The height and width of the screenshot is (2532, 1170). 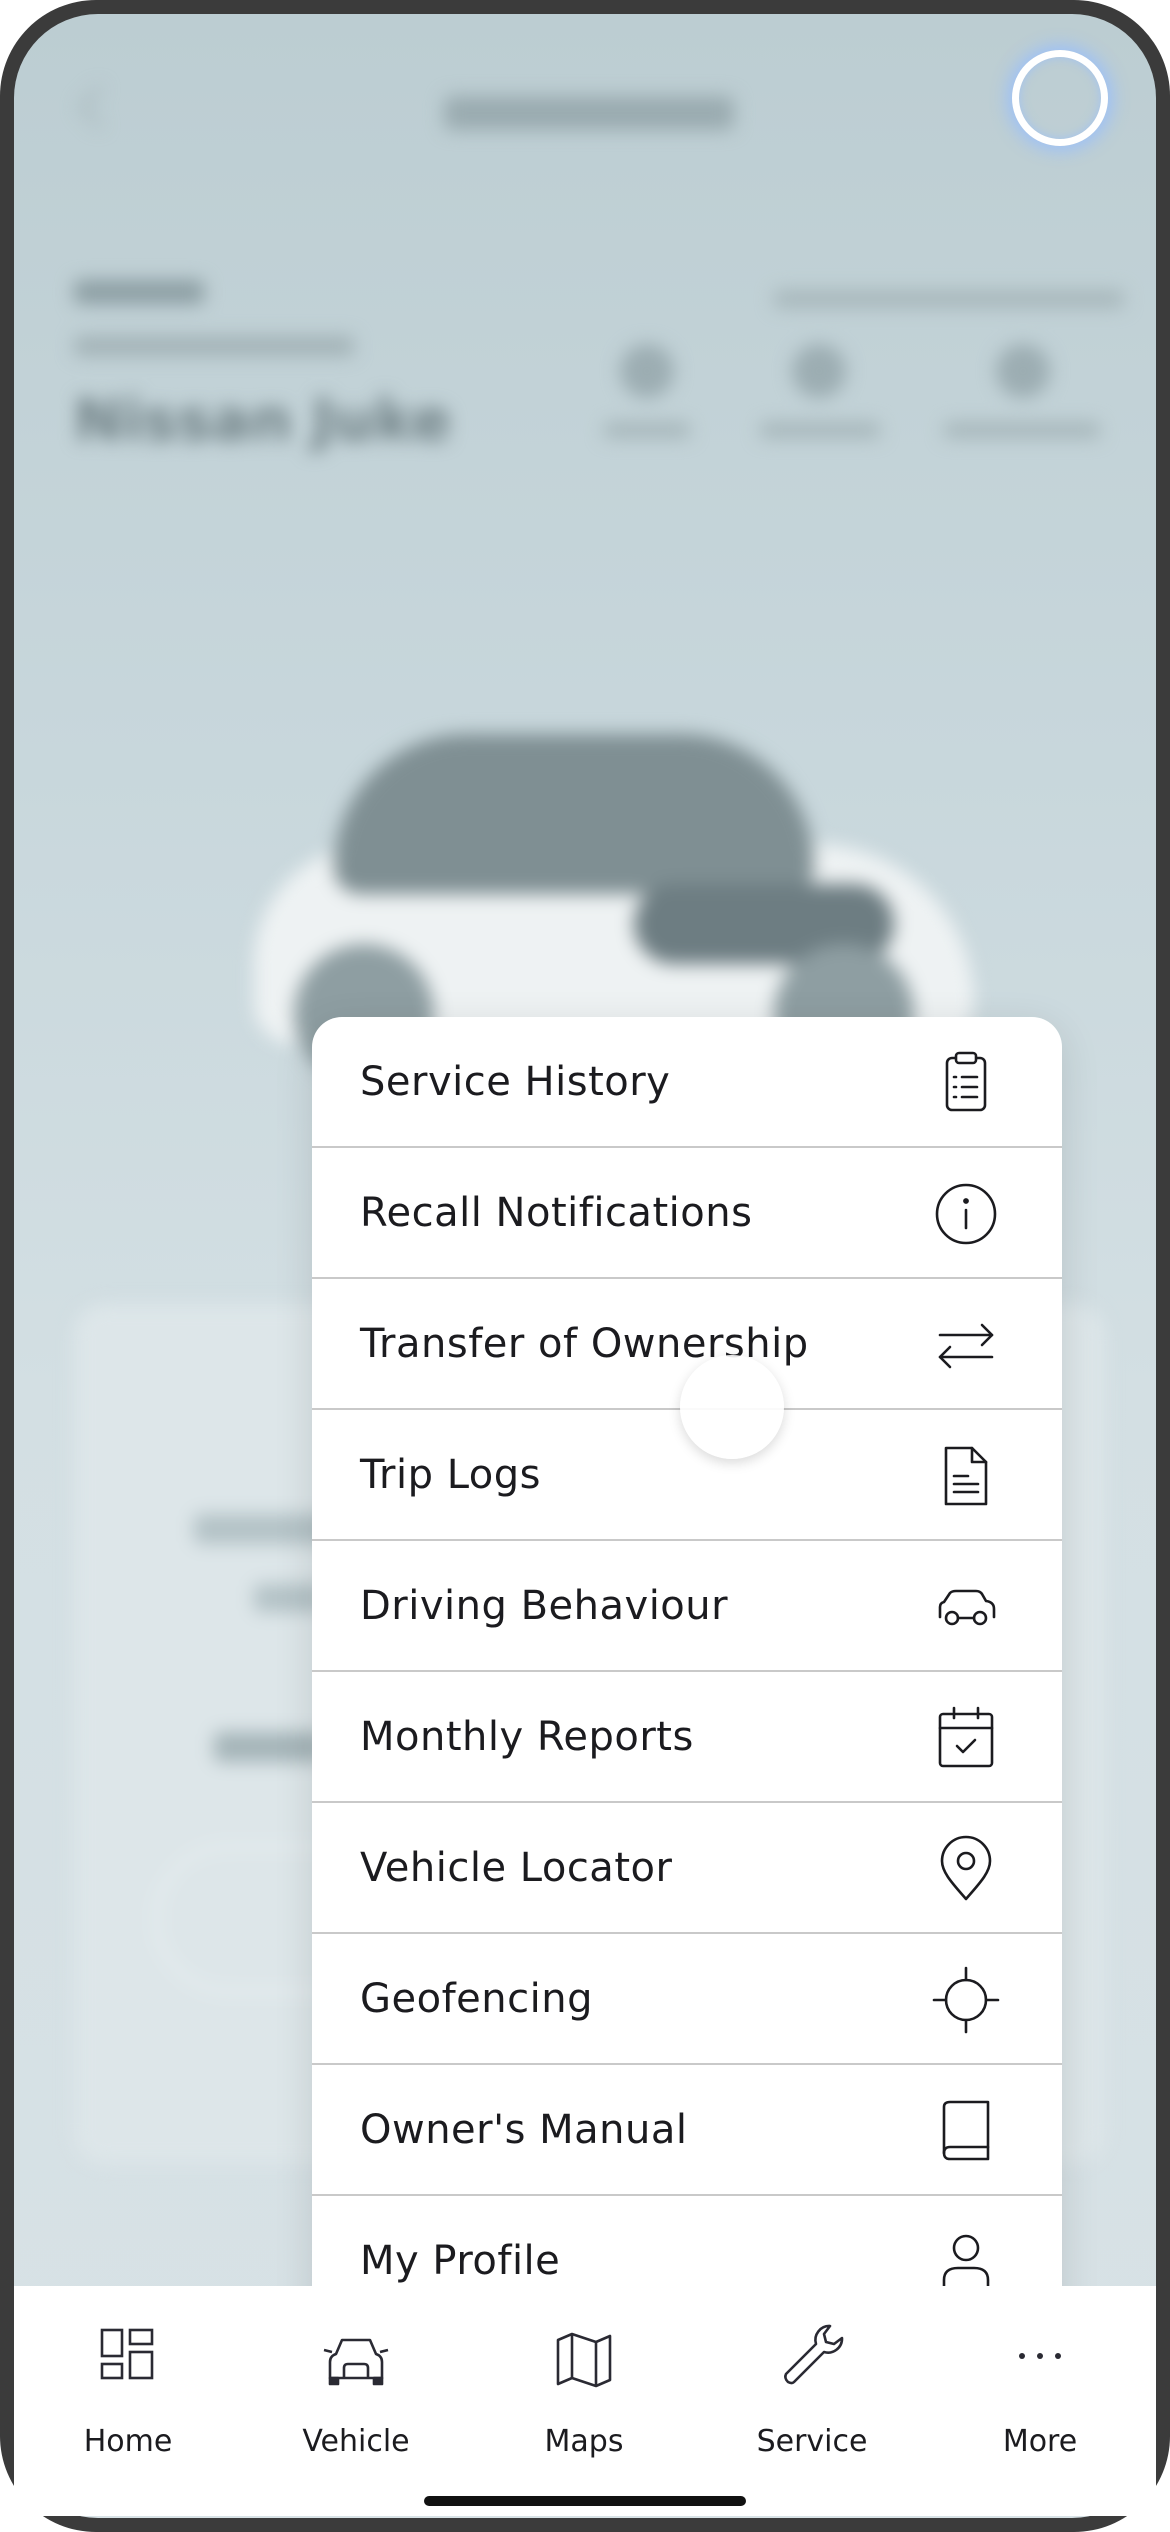 What do you see at coordinates (687, 1999) in the screenshot?
I see `menu-item-geofencing: Geofencing` at bounding box center [687, 1999].